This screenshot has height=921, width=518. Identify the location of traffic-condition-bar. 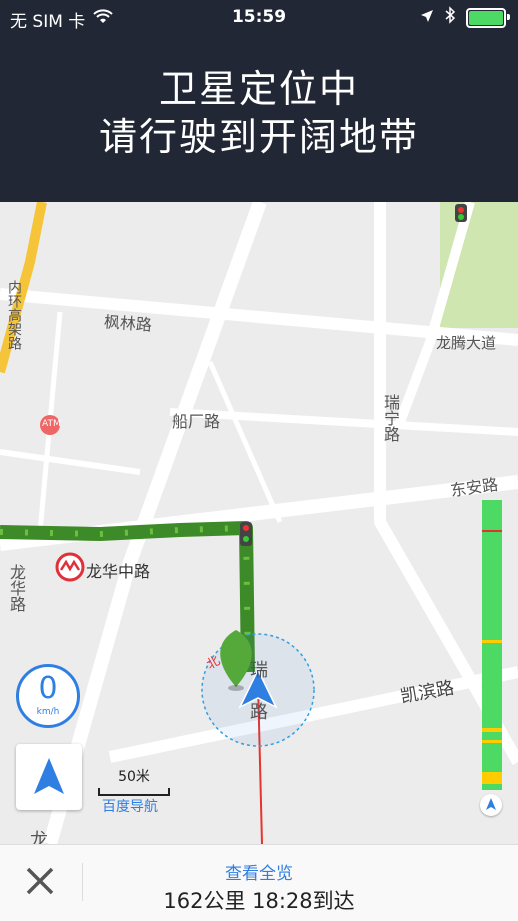
(492, 645).